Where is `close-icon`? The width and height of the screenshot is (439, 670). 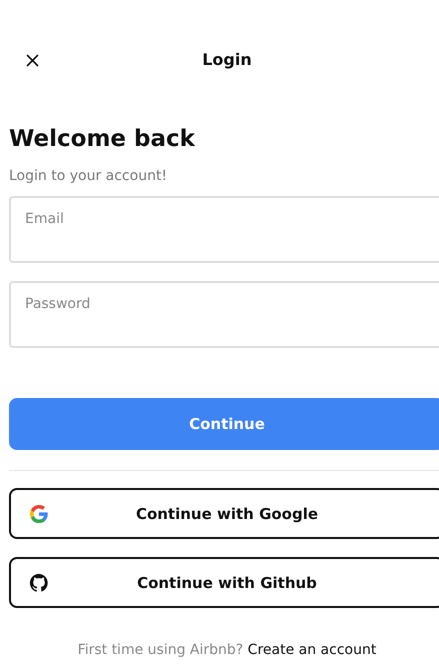 close-icon is located at coordinates (32, 60).